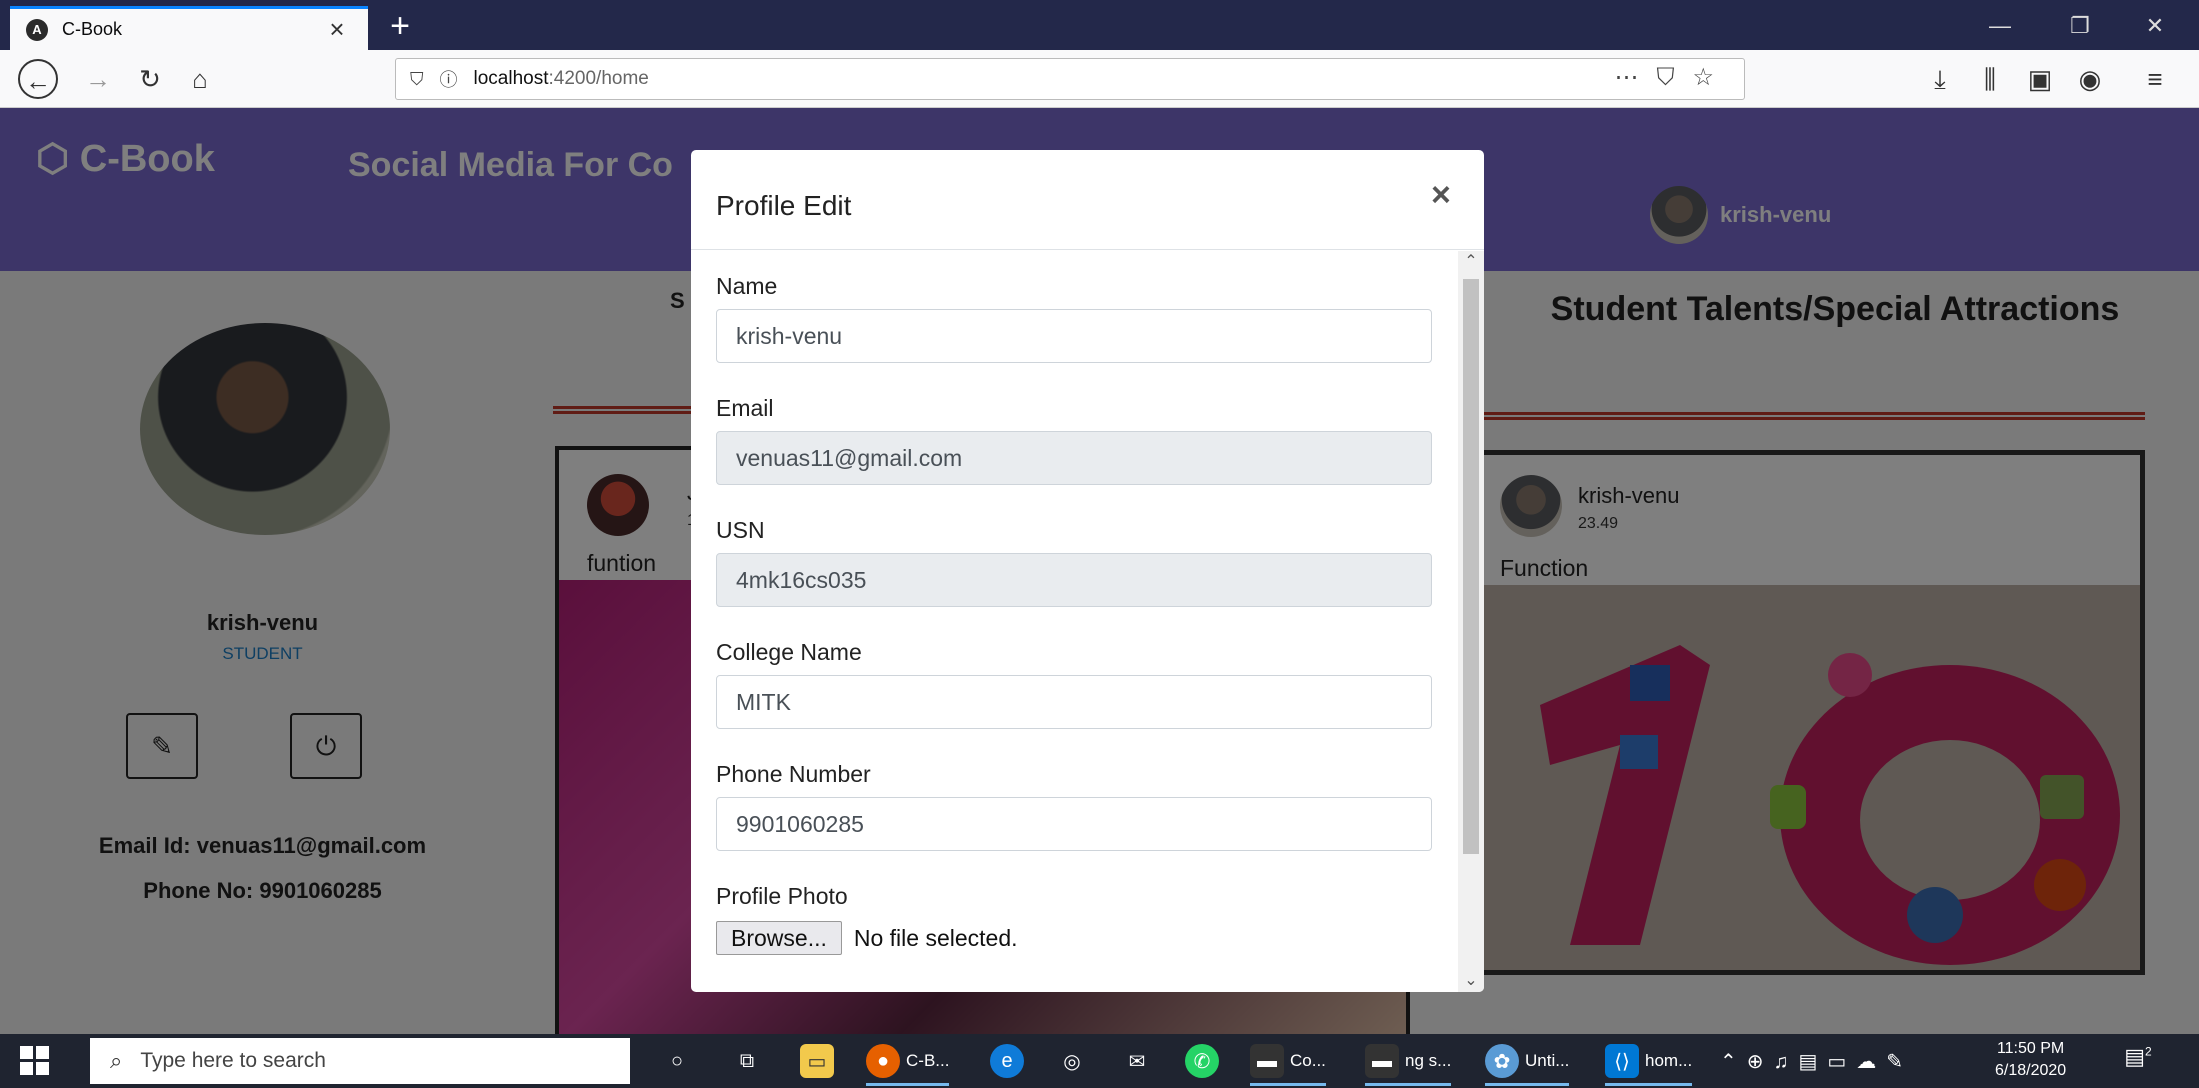  What do you see at coordinates (1074, 580) in the screenshot?
I see `usn-field: 4mk16cs035` at bounding box center [1074, 580].